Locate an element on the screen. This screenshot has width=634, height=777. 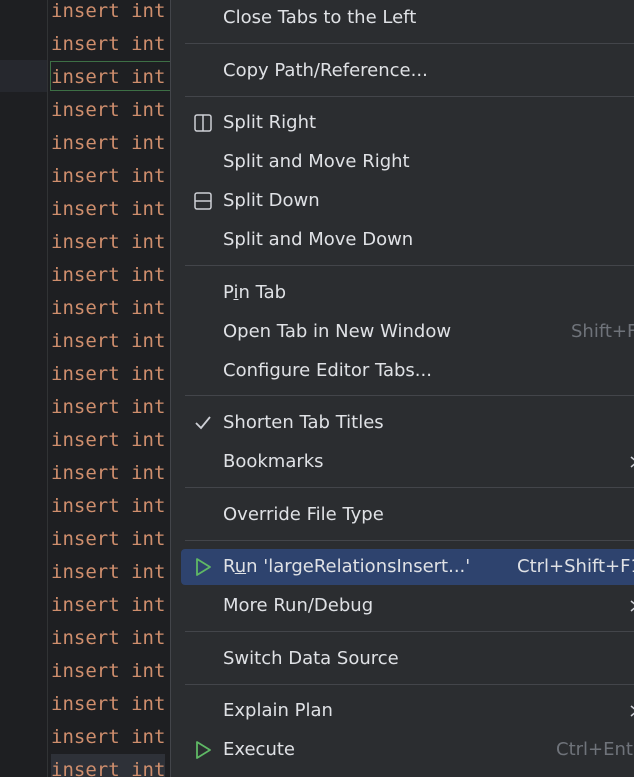
menu-item-label: Split and Move Down is located at coordinates (318, 239).